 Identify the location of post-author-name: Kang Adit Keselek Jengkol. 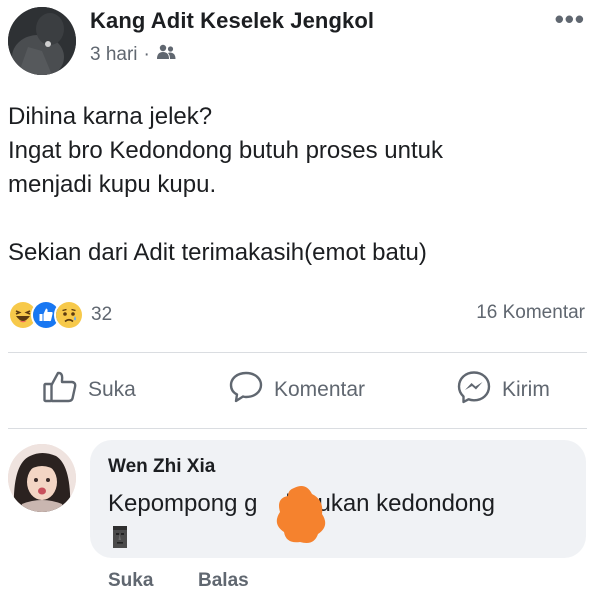
(232, 21).